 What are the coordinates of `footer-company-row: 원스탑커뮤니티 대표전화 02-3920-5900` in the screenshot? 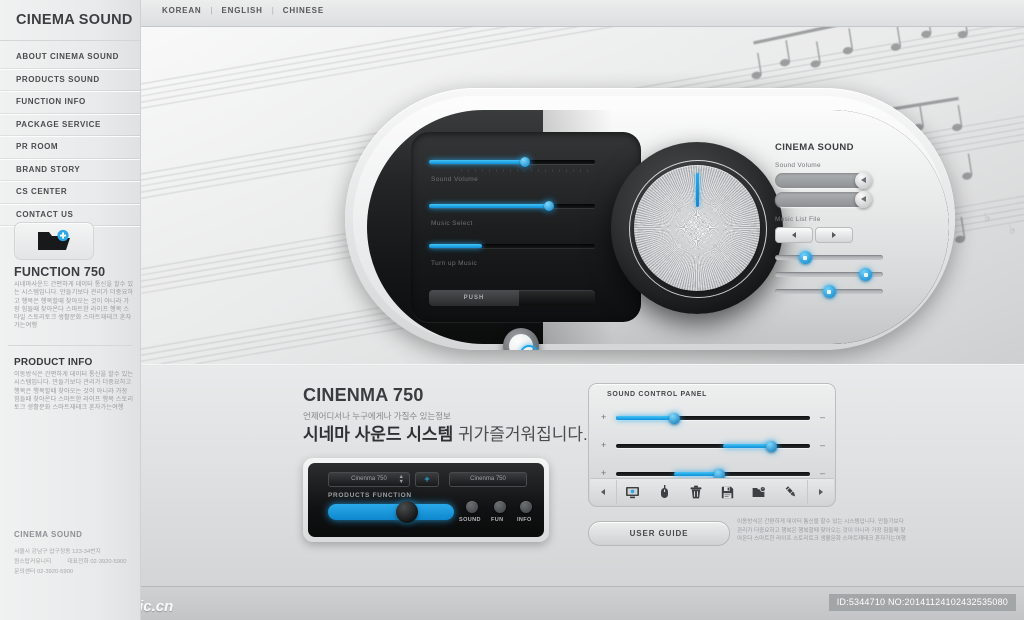 It's located at (70, 562).